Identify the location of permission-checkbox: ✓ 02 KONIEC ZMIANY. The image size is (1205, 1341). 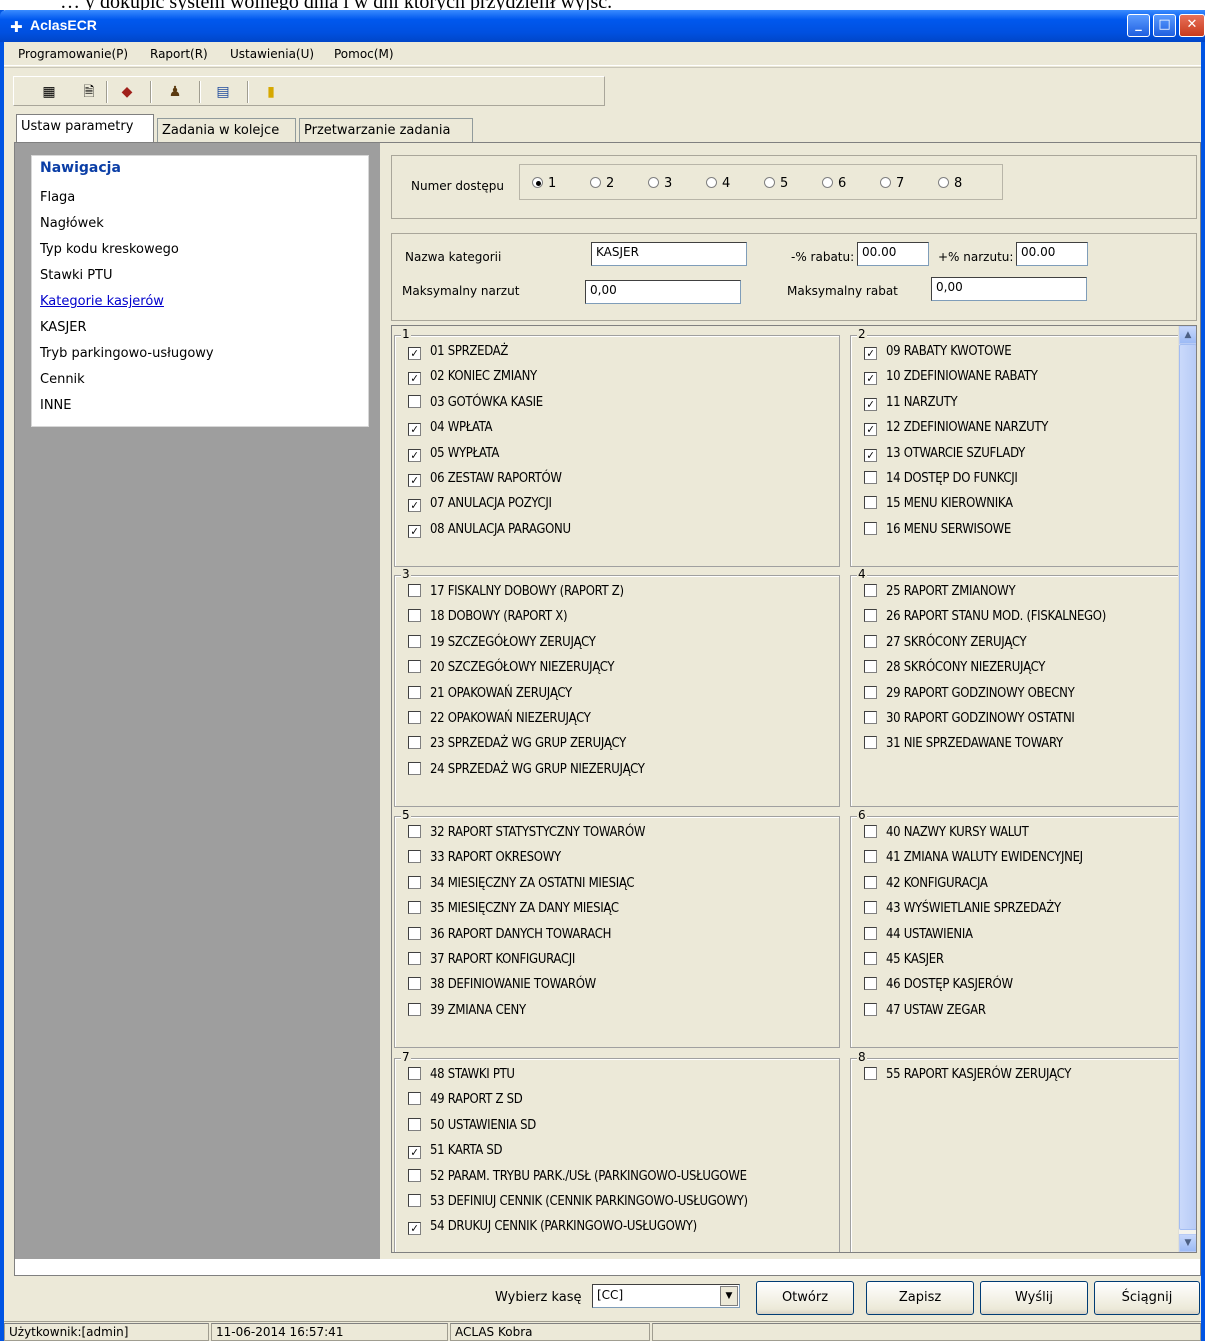
(472, 380).